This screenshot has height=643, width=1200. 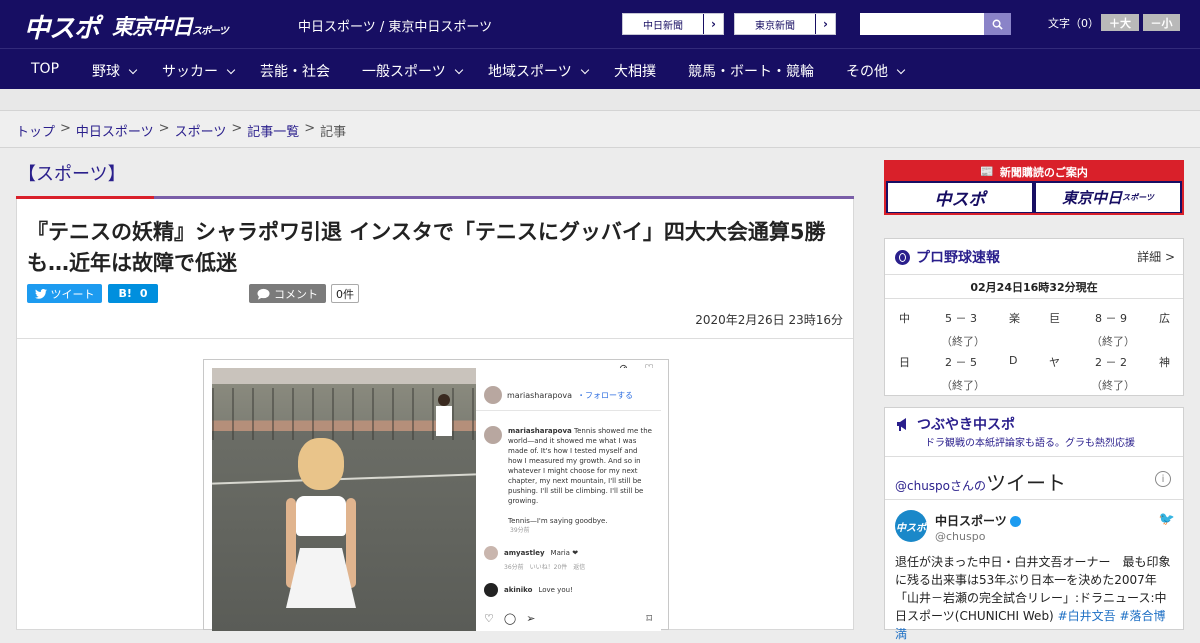 I want to click on tokyo-shimbun-label: 東京新聞, so click(x=775, y=26).